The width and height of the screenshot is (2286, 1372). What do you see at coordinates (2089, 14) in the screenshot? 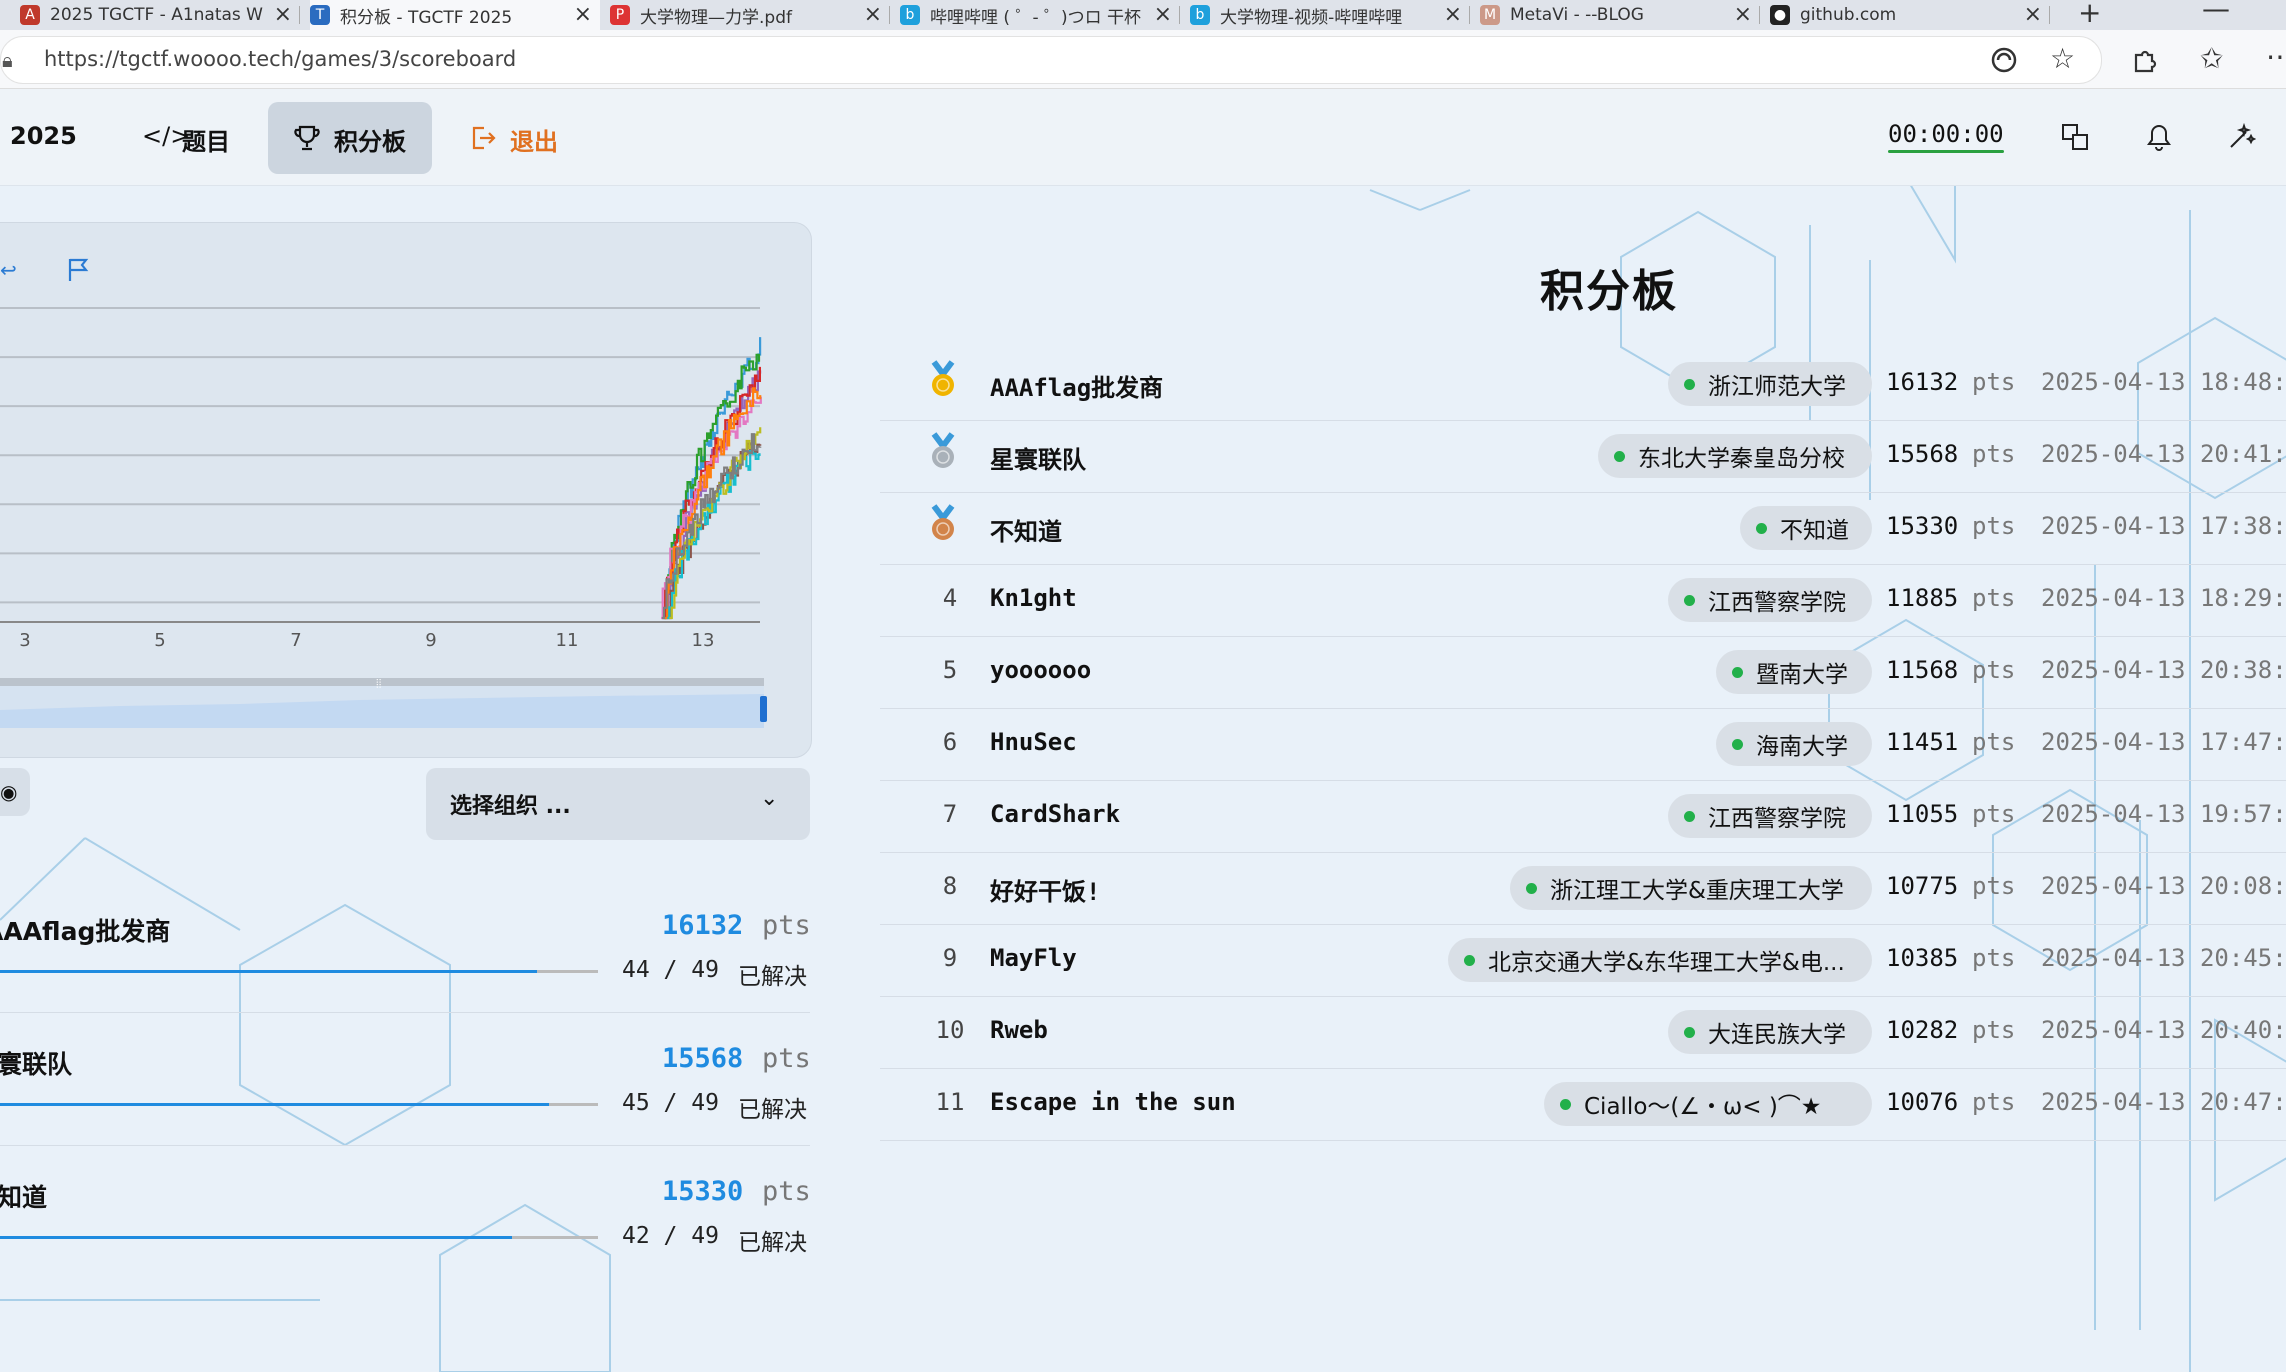
I see `new-tab-icon: +` at bounding box center [2089, 14].